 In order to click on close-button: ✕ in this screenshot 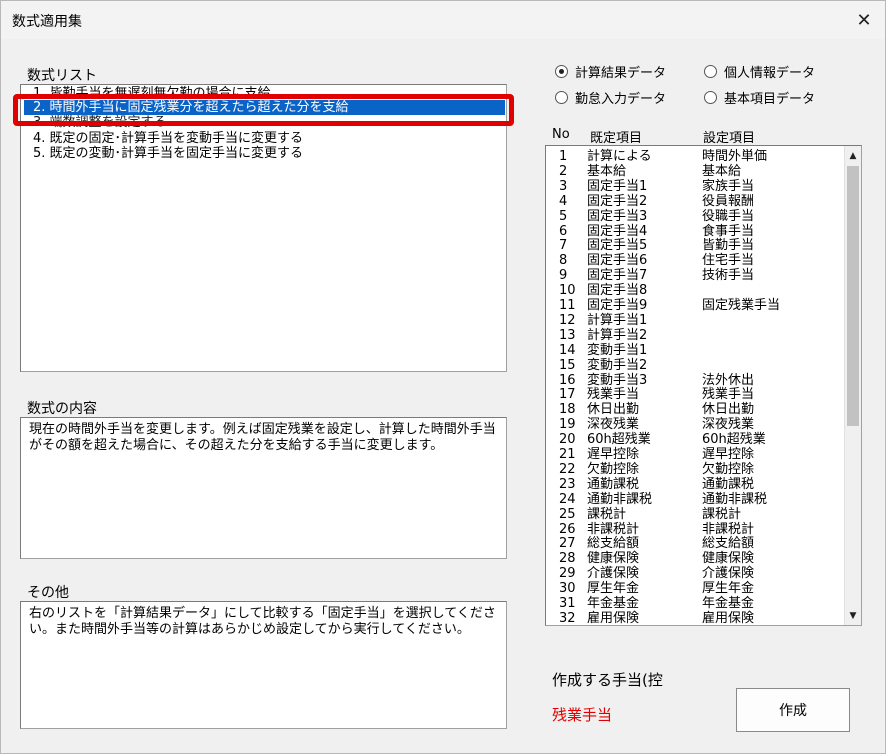, I will do `click(864, 20)`.